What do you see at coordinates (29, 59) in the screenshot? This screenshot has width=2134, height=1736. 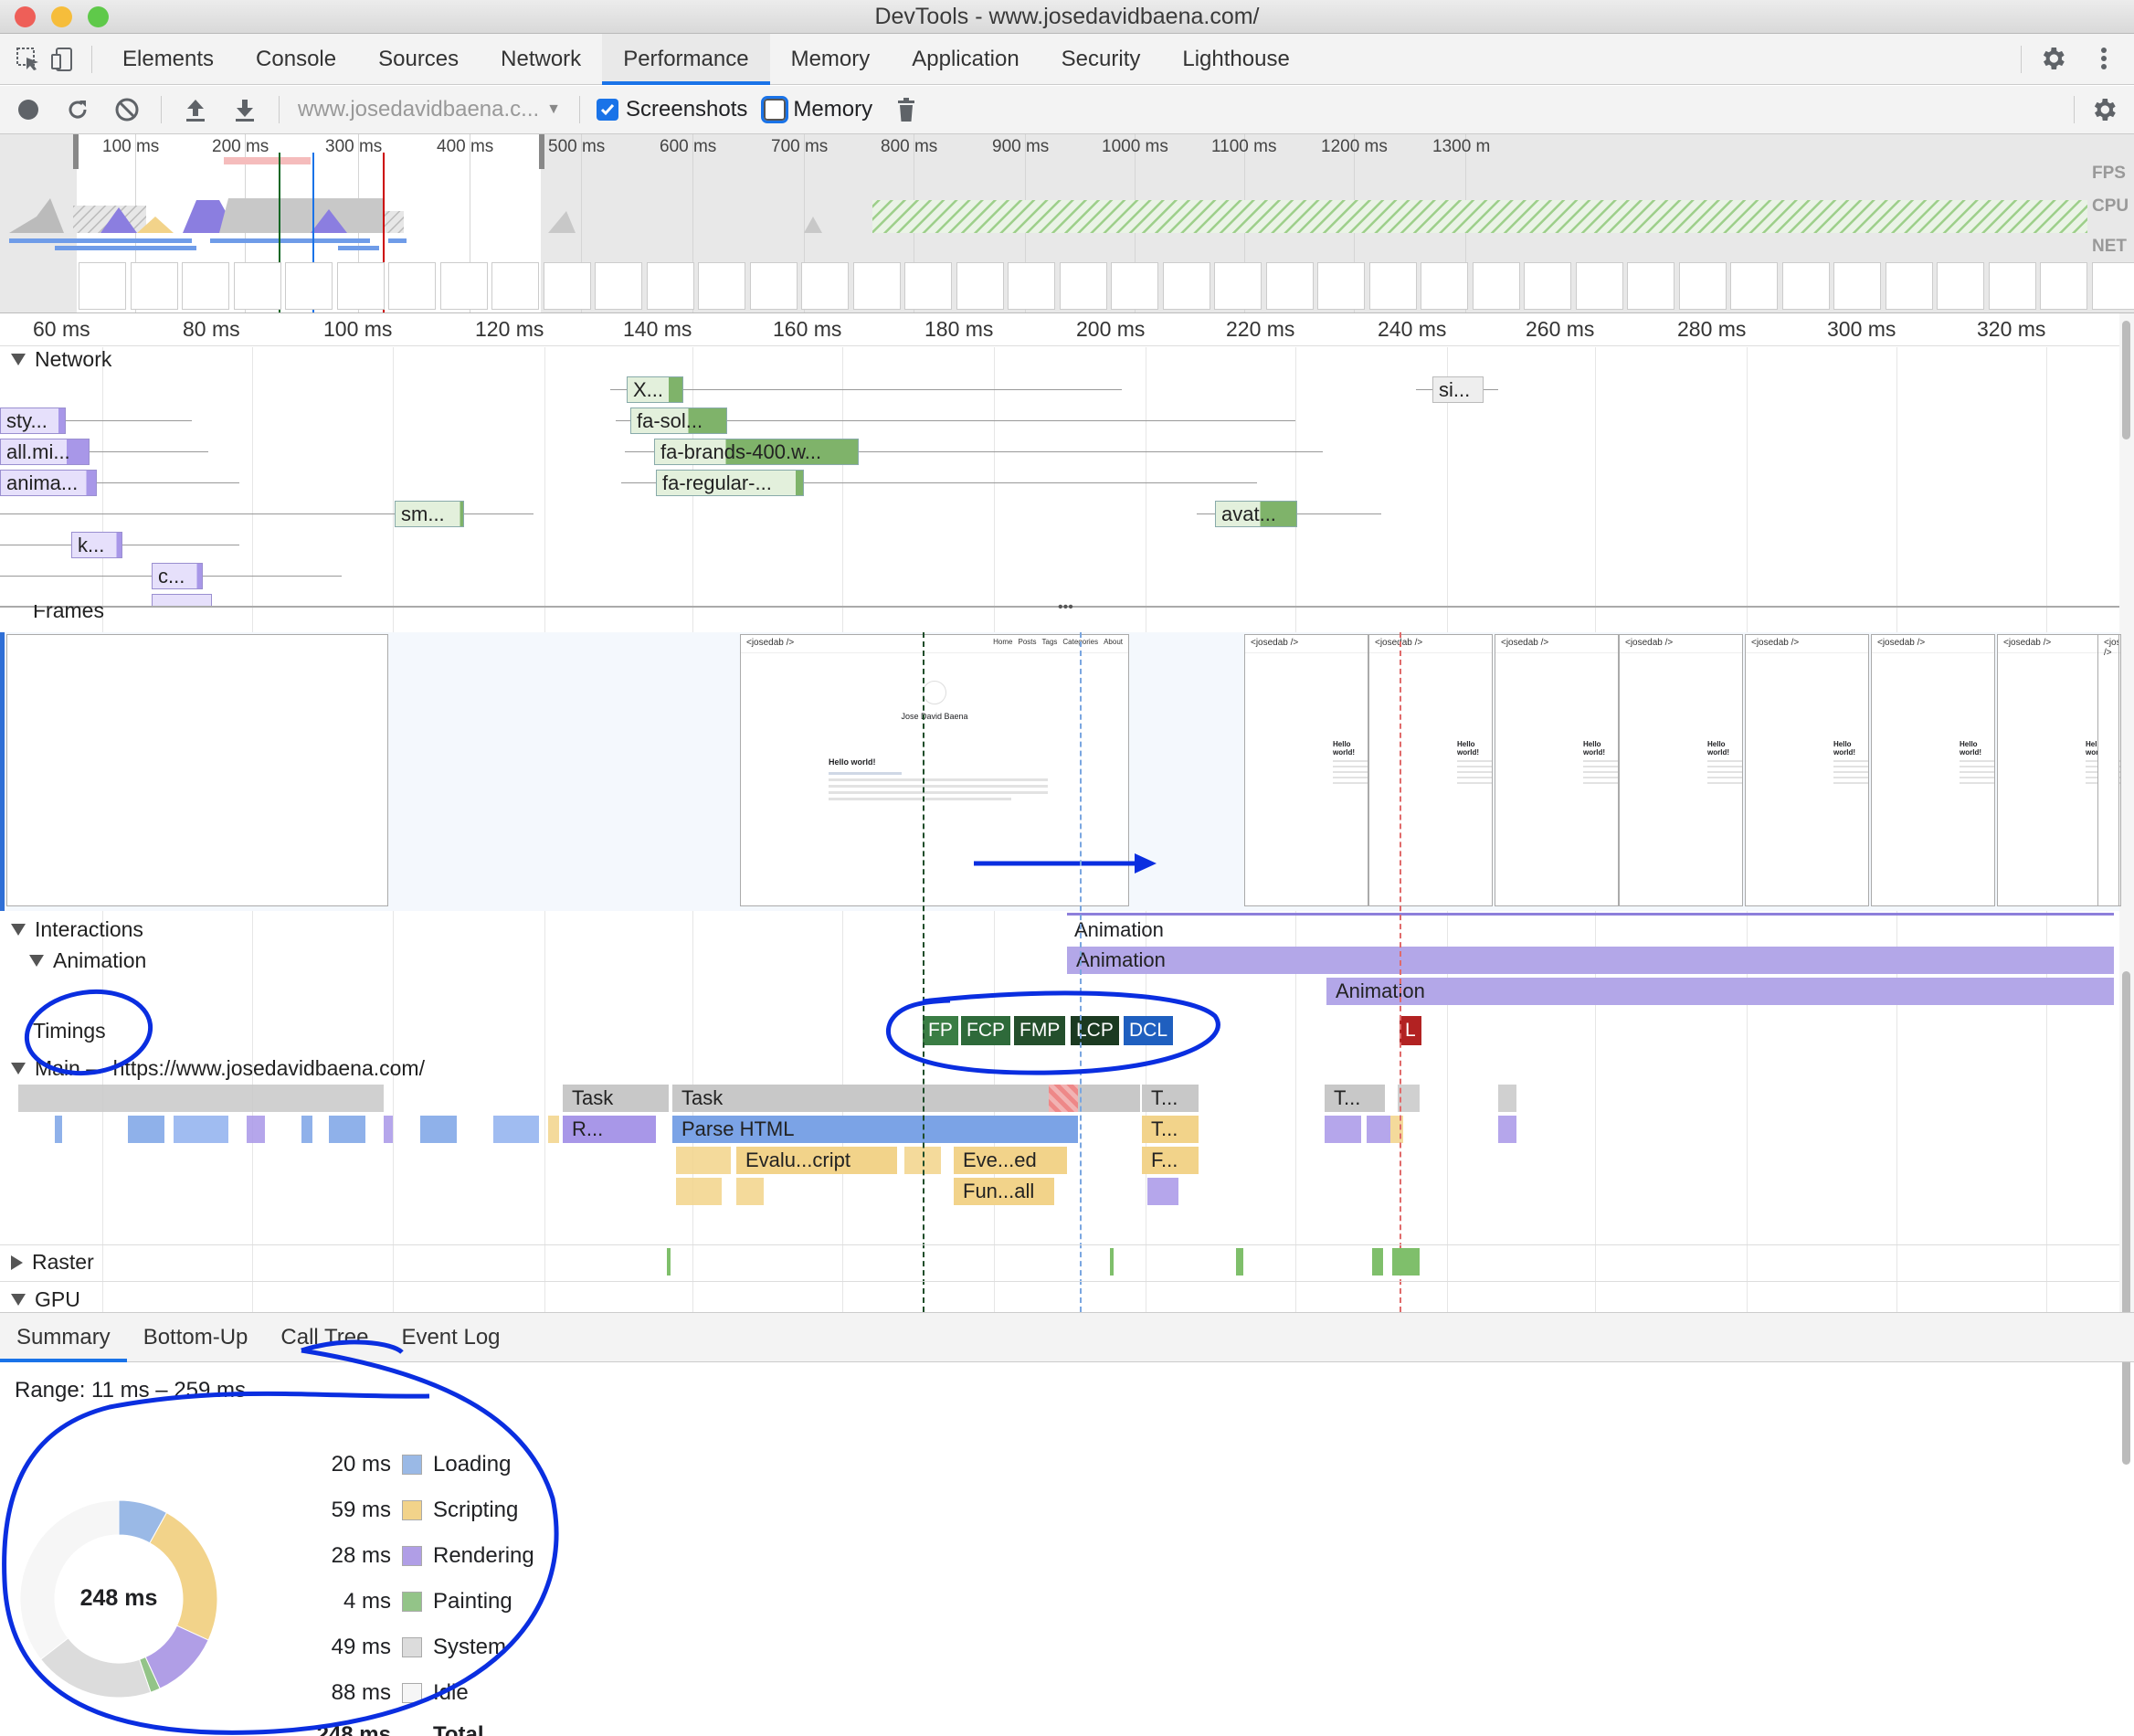 I see `inspect-element-icon` at bounding box center [29, 59].